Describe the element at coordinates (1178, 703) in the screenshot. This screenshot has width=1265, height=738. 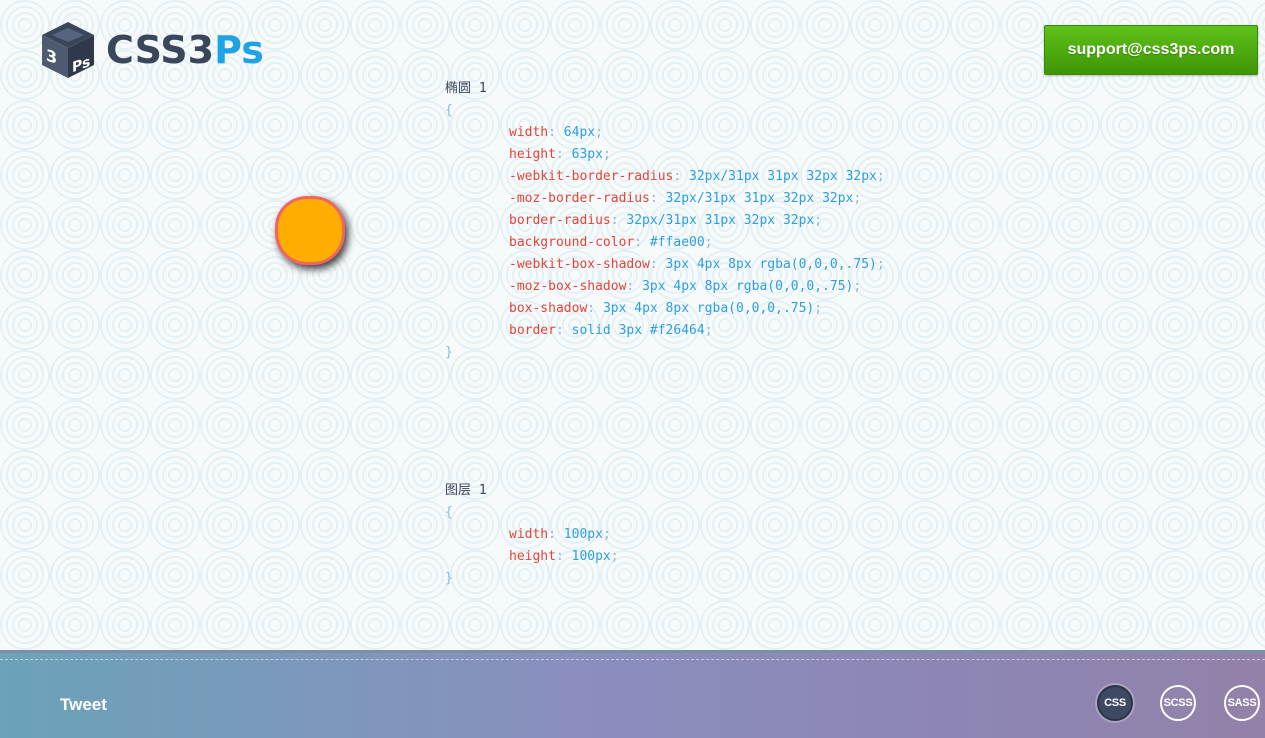
I see `format-scss-button: SCSS` at that location.